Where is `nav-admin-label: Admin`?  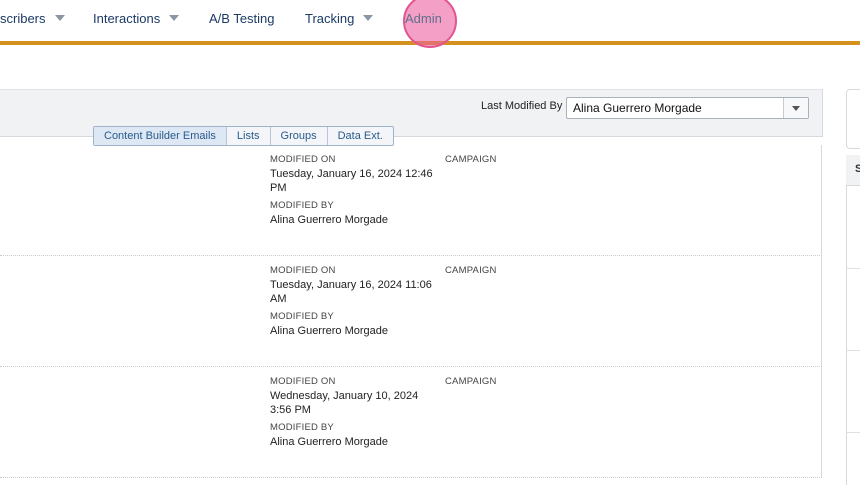
nav-admin-label: Admin is located at coordinates (423, 18).